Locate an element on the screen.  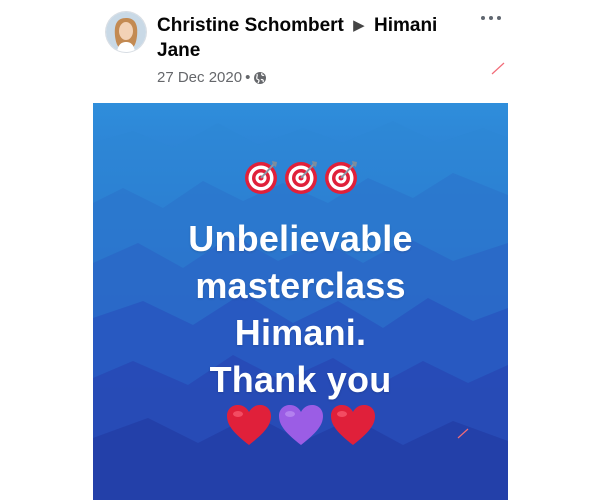
scribble-mark is located at coordinates (498, 68).